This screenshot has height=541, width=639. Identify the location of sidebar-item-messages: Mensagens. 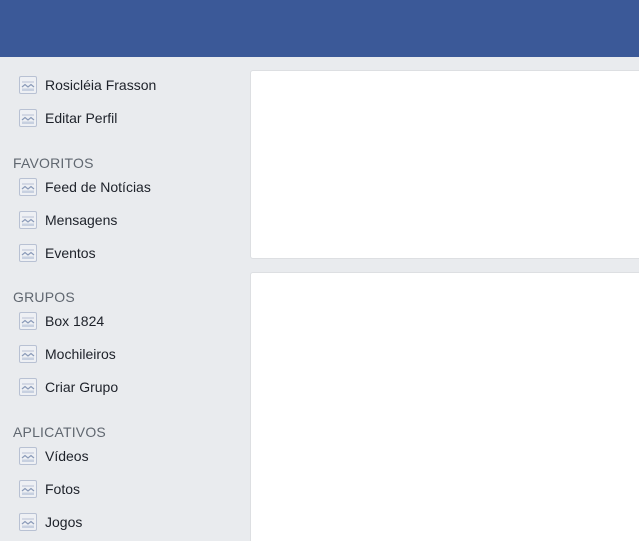
(68, 220).